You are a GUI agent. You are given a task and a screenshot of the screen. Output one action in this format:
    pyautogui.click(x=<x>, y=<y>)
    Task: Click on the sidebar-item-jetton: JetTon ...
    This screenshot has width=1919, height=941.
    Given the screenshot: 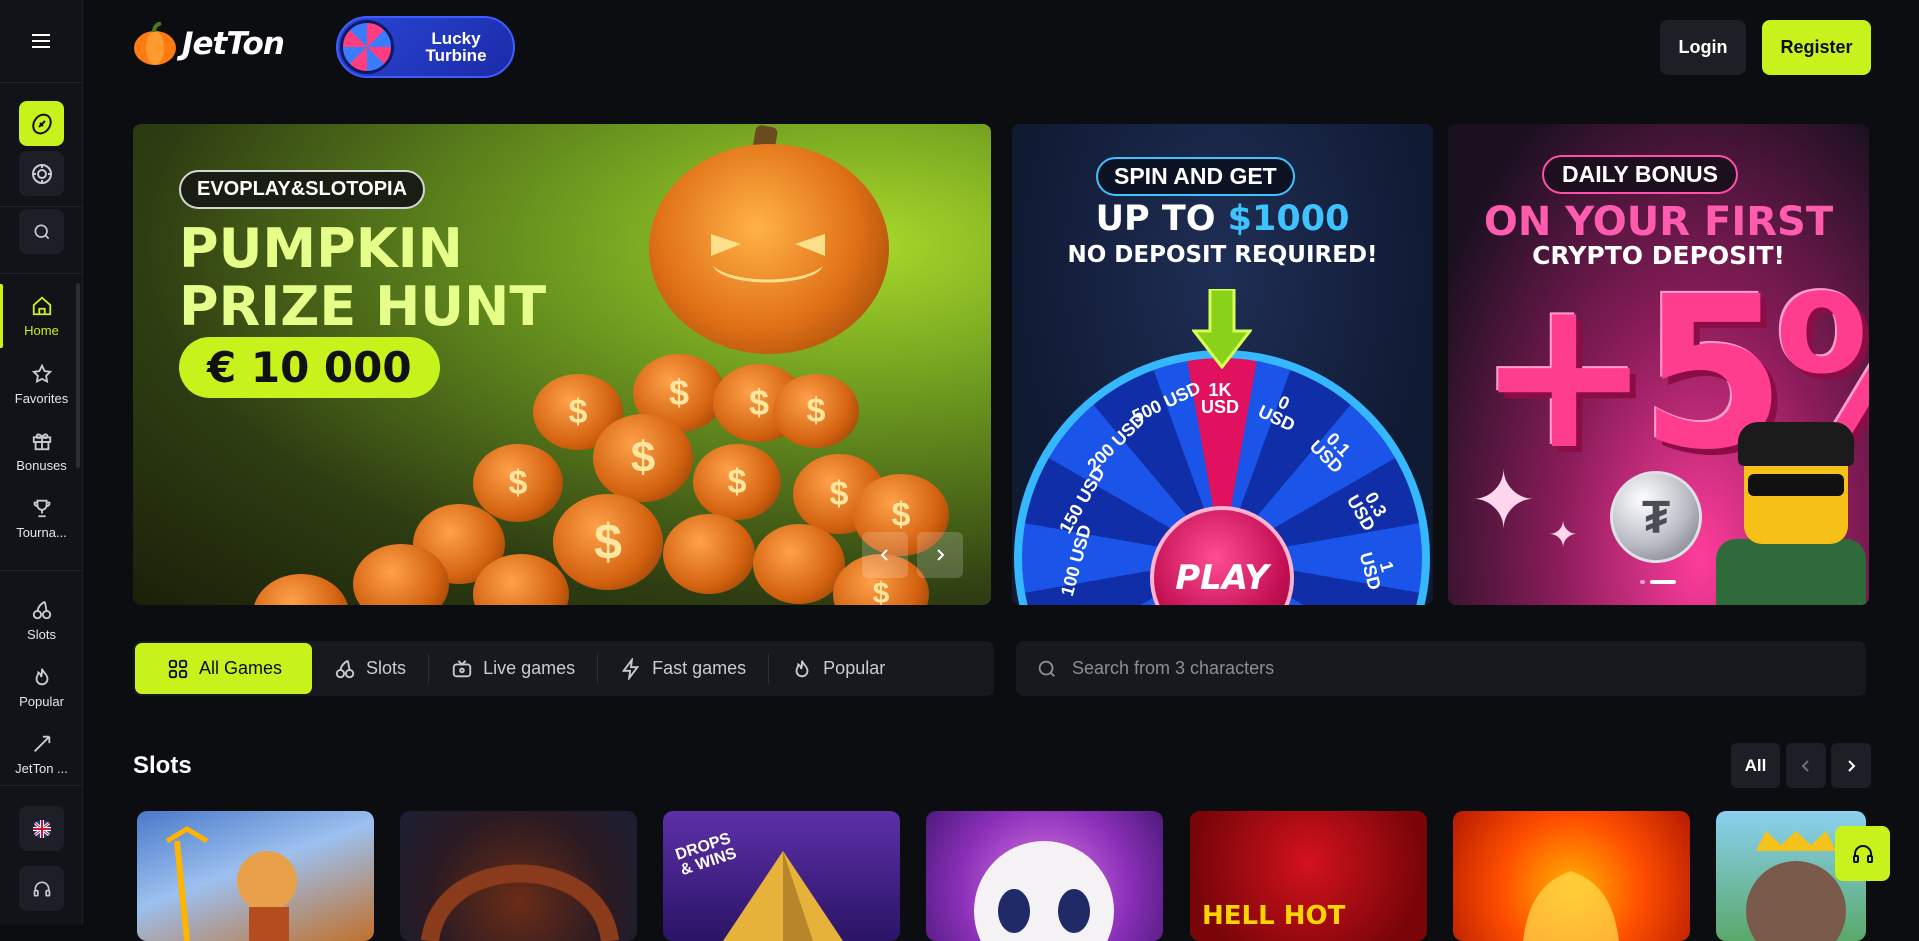 What is the action you would take?
    pyautogui.click(x=41, y=754)
    